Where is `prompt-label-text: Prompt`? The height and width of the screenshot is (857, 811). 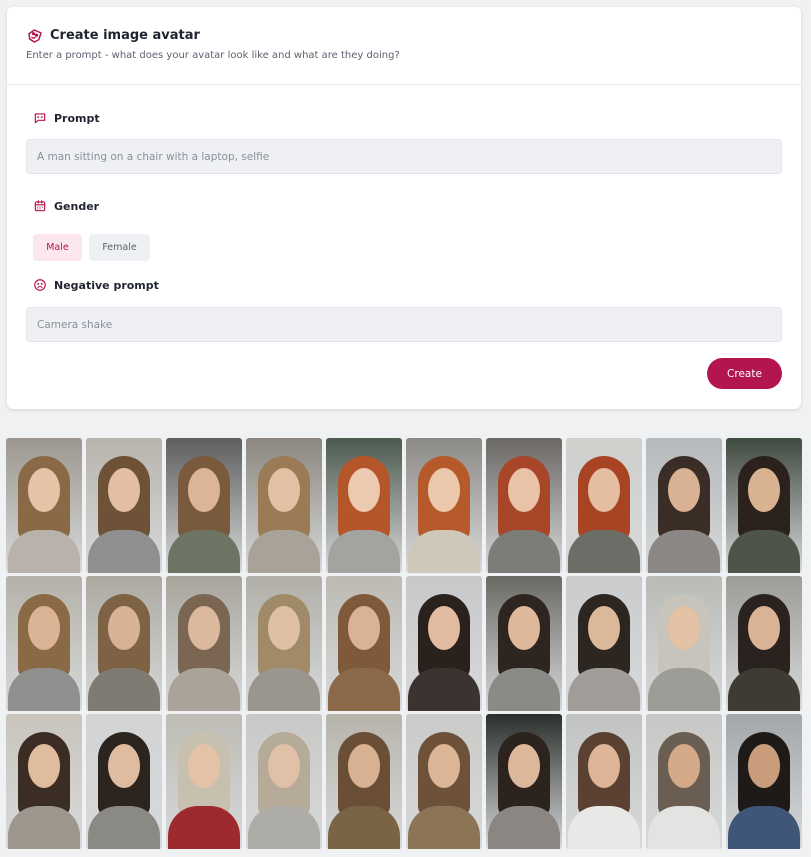 prompt-label-text: Prompt is located at coordinates (77, 118).